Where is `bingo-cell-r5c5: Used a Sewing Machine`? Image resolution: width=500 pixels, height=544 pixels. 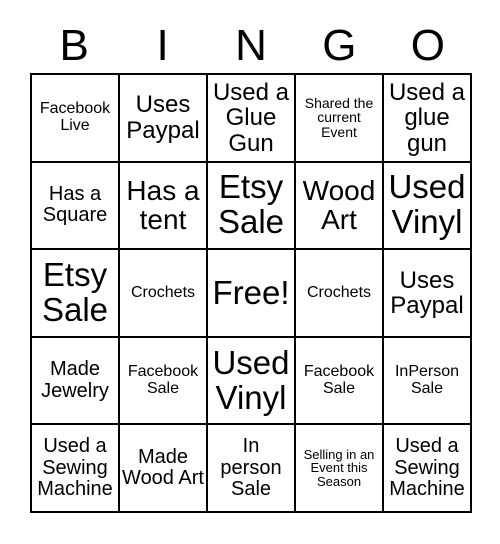
bingo-cell-r5c5: Used a Sewing Machine is located at coordinates (428, 469).